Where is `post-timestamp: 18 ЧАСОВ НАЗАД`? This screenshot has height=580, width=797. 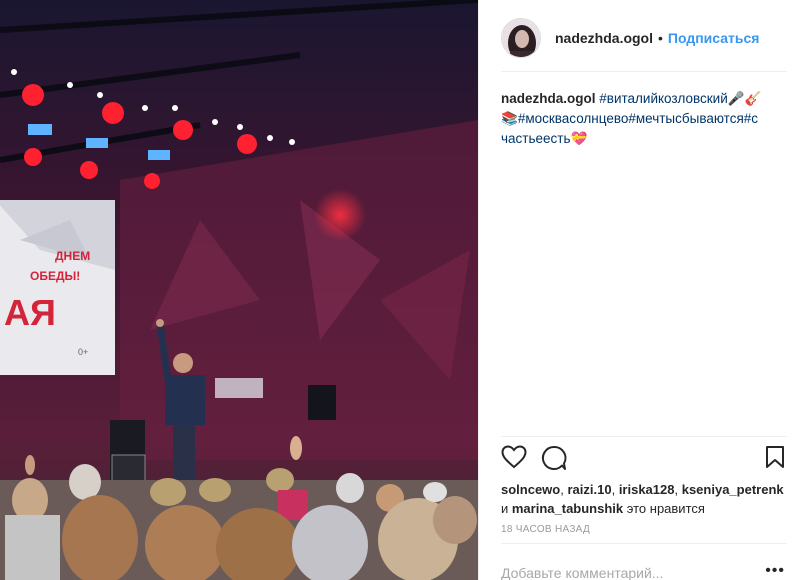
post-timestamp: 18 ЧАСОВ НАЗАД is located at coordinates (545, 529).